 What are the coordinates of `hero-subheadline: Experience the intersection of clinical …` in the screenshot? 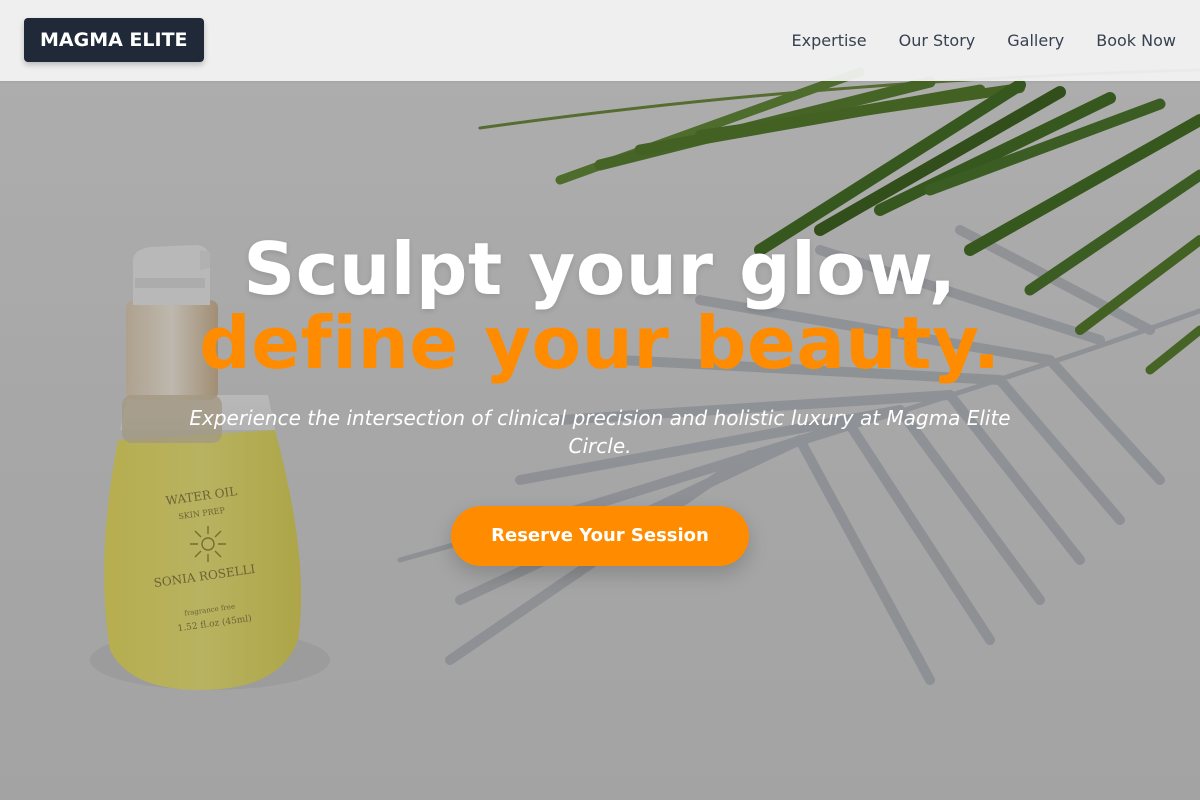 It's located at (600, 432).